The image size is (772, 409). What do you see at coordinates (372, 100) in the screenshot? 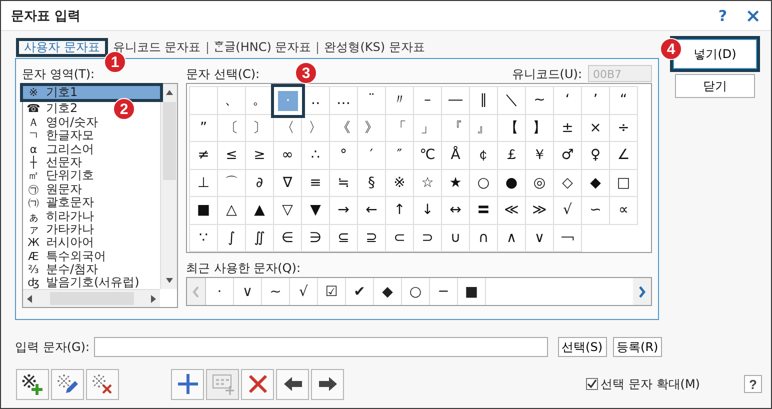
I see `character-cell: ¨` at bounding box center [372, 100].